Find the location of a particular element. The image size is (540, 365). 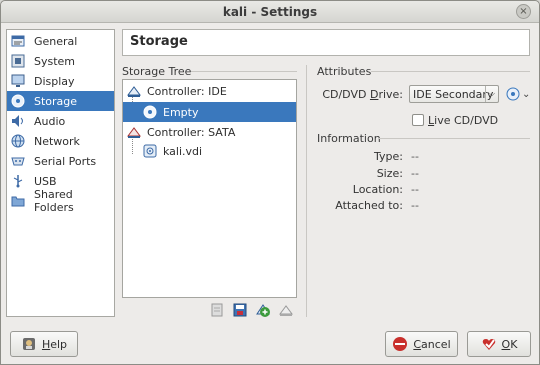

remove-attachment-icon is located at coordinates (286, 310).